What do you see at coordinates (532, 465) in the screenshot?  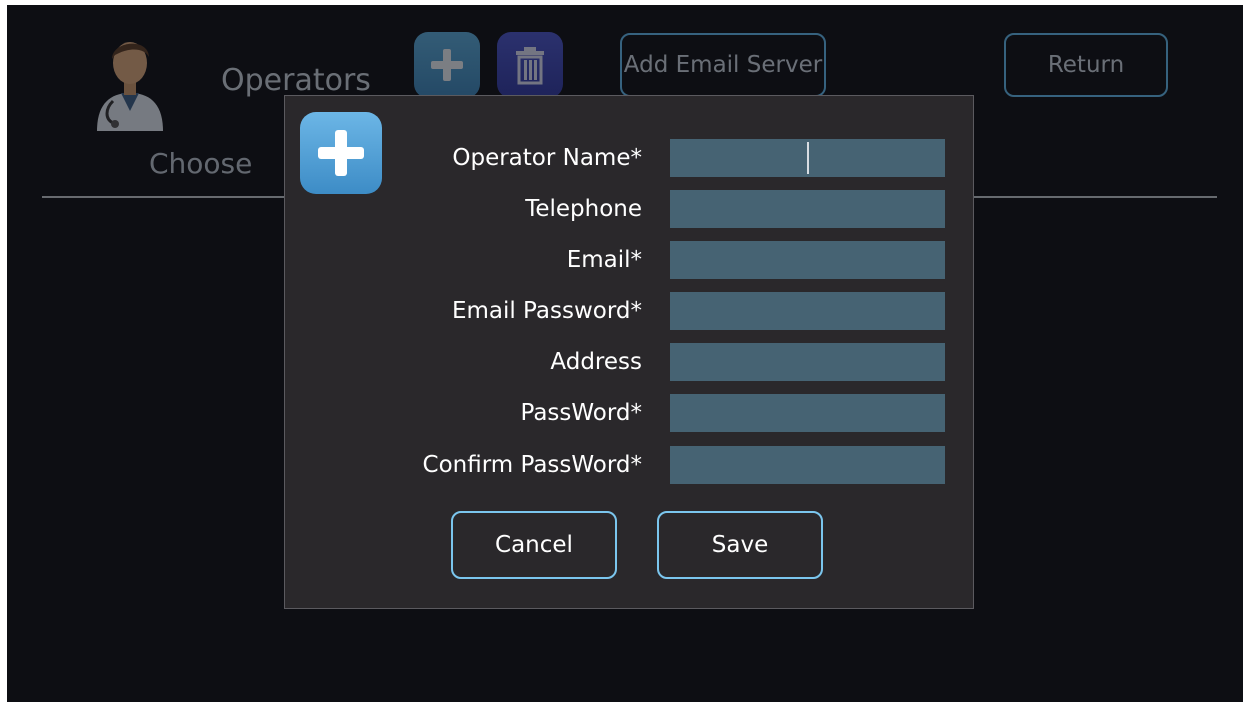 I see `confirm-password-label: Confirm PassWord*` at bounding box center [532, 465].